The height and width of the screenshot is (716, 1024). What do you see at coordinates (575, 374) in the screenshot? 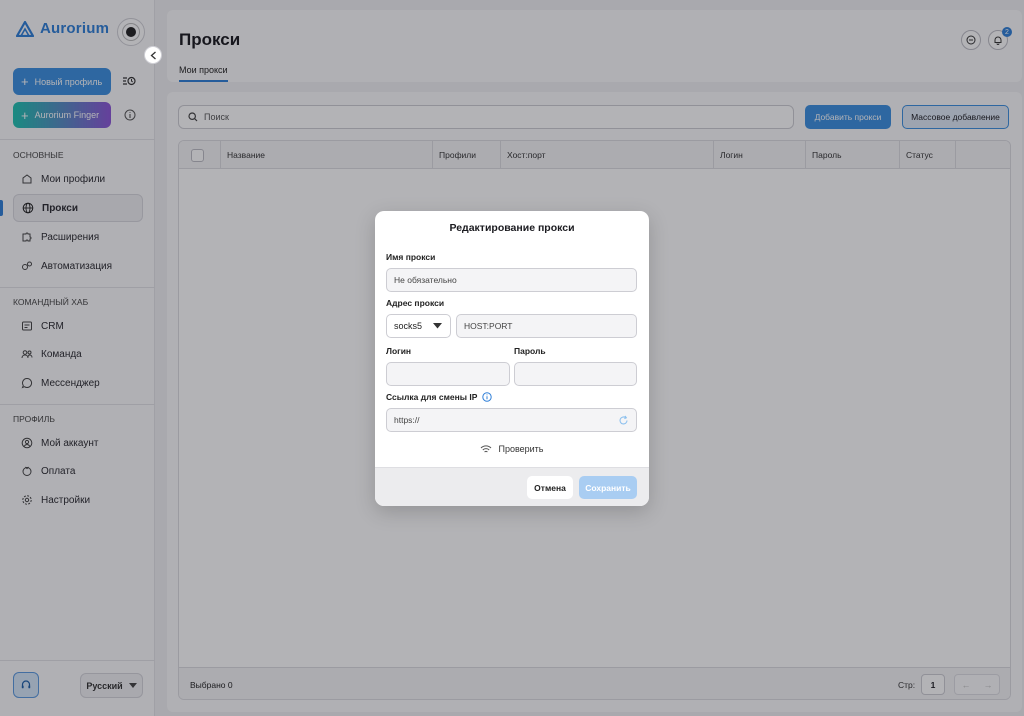
I see `password-input` at bounding box center [575, 374].